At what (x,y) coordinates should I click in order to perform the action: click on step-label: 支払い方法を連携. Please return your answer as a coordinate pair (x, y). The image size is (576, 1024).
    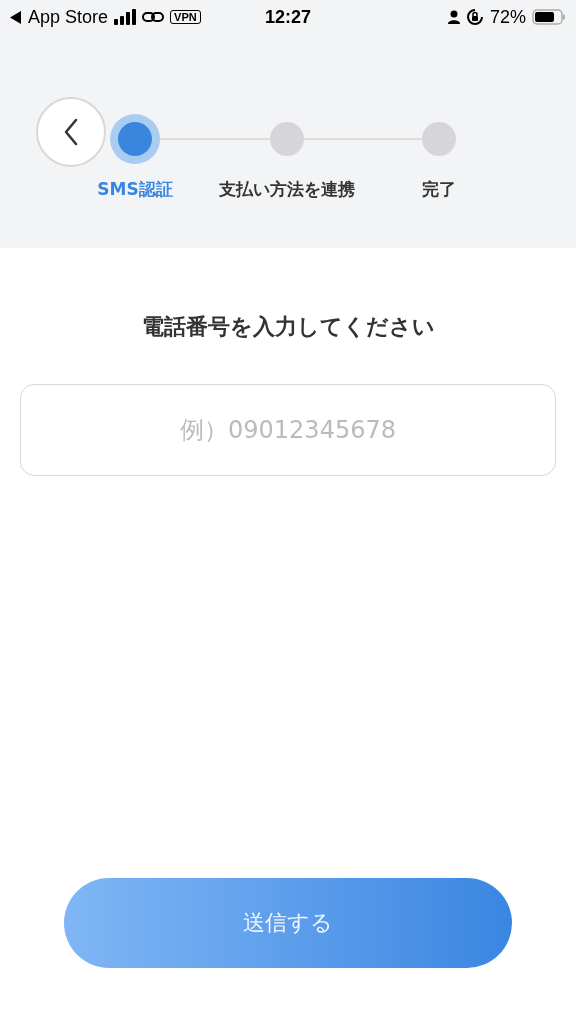
    Looking at the image, I should click on (287, 189).